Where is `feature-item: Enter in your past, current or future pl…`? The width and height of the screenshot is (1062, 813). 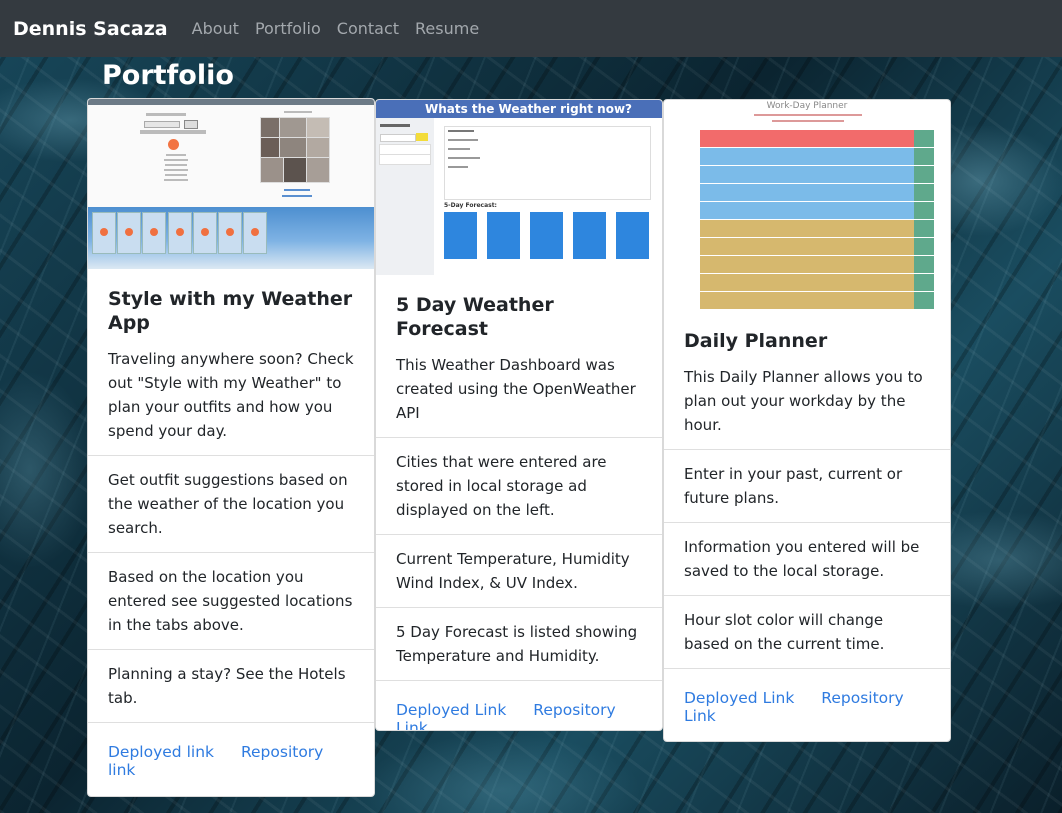
feature-item: Enter in your past, current or future pl… is located at coordinates (807, 485).